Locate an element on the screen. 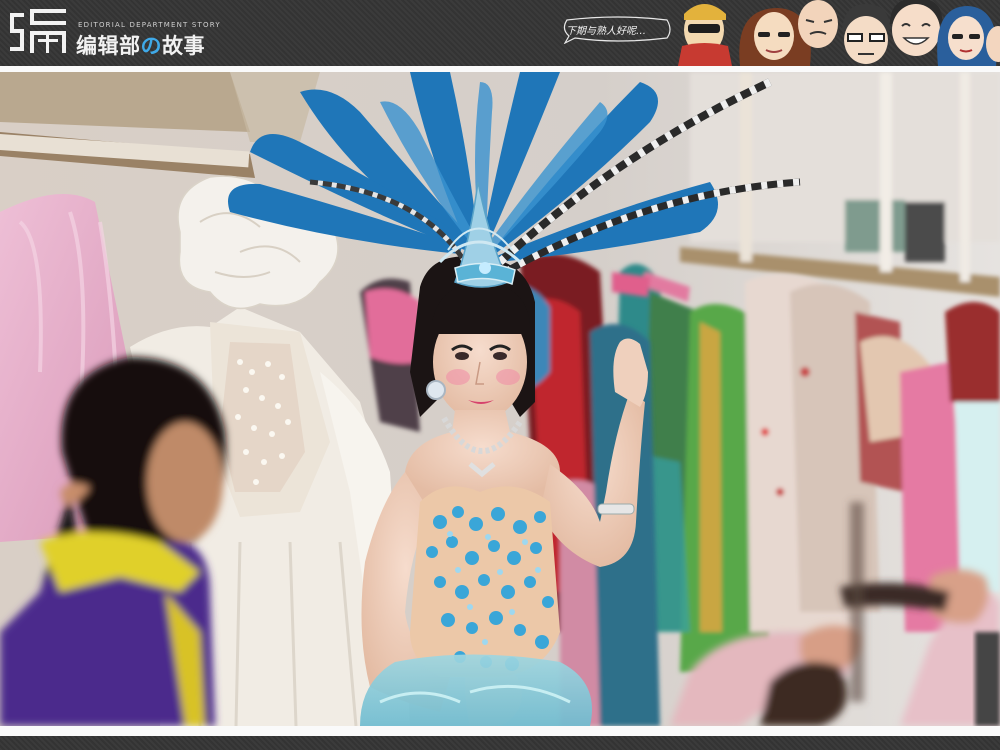 This screenshot has height=750, width=1000. cartoon-staff-faces-icon is located at coordinates (839, 33).